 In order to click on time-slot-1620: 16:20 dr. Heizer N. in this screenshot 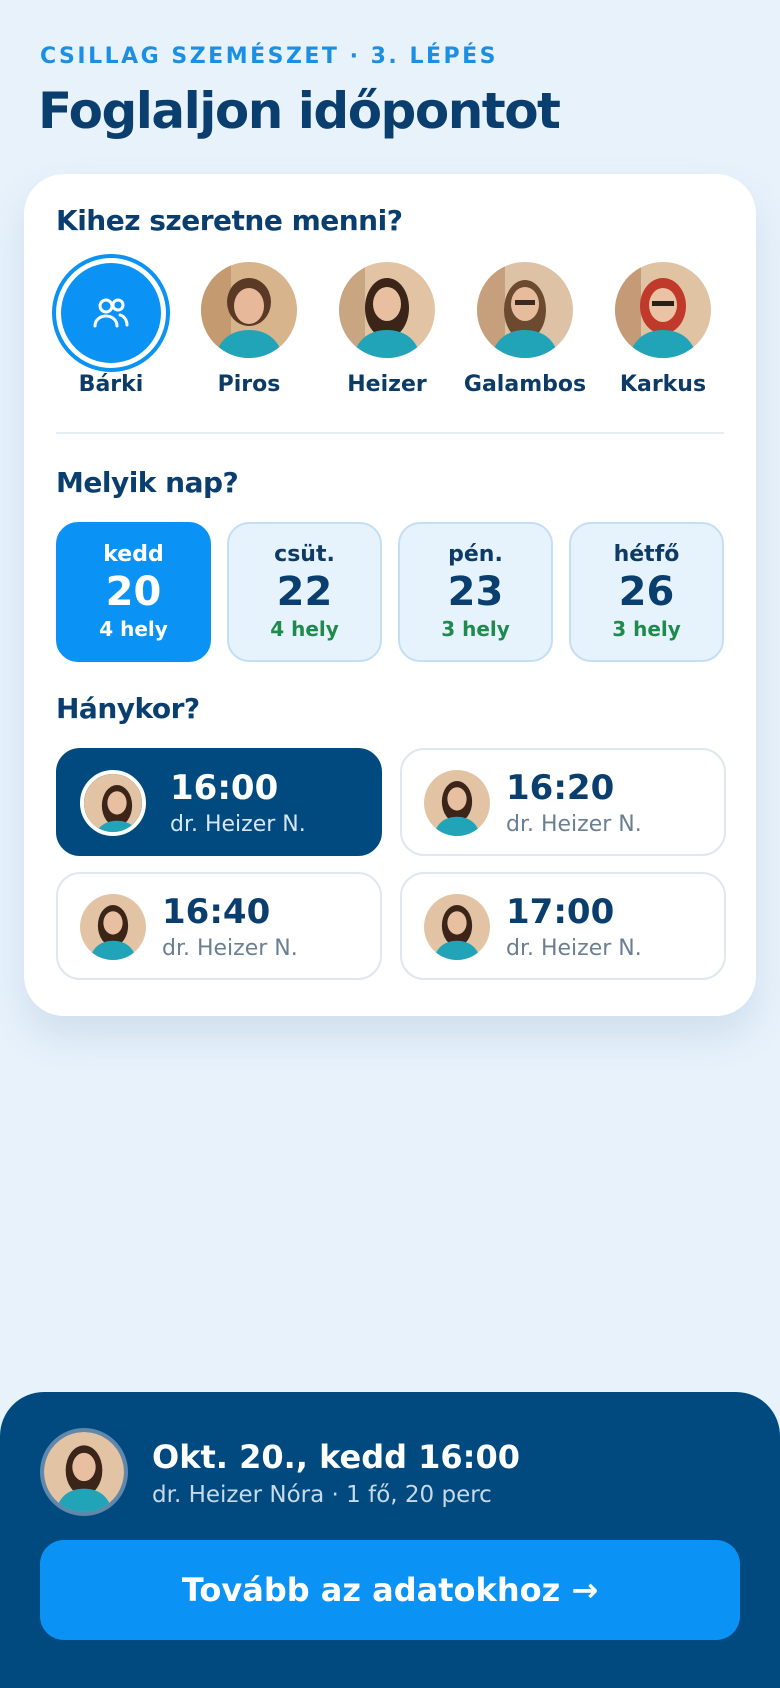, I will do `click(563, 802)`.